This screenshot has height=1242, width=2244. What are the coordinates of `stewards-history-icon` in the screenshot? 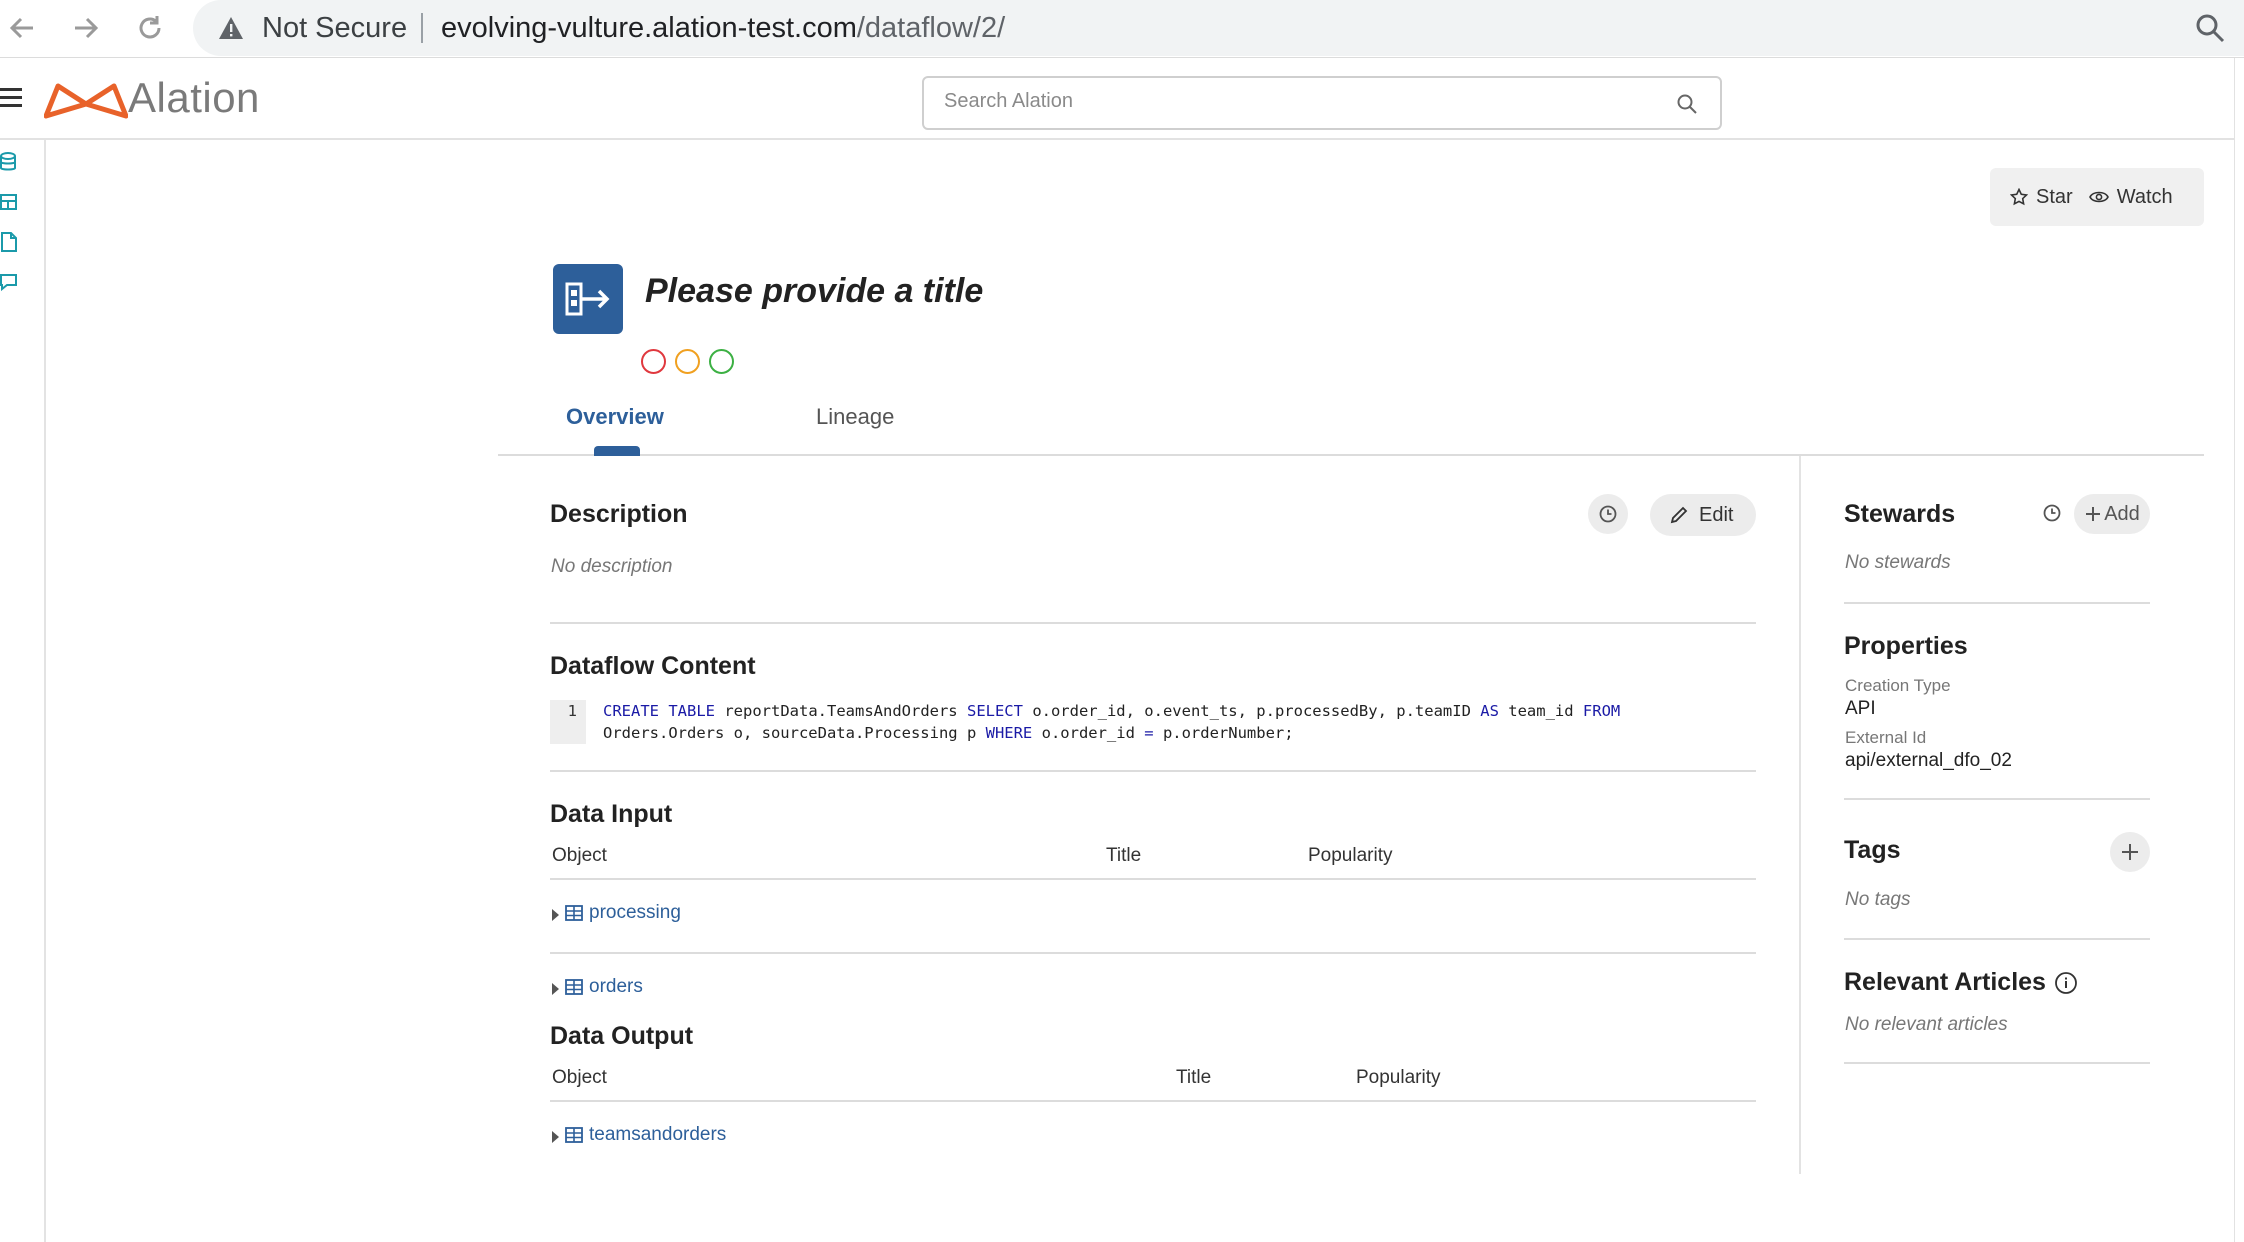 It's located at (2052, 515).